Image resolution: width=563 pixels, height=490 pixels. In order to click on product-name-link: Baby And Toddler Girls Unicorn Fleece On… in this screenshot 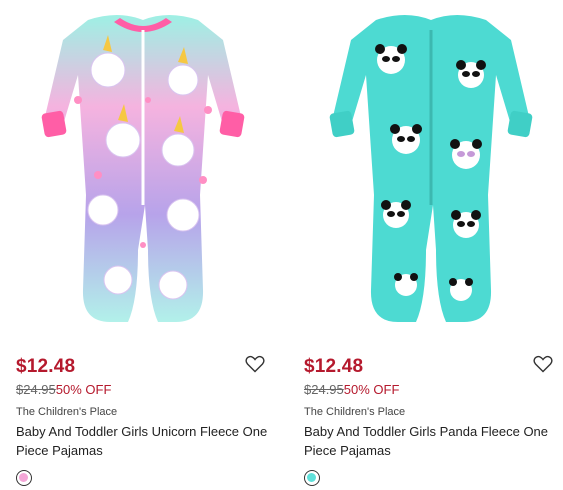, I will do `click(146, 441)`.